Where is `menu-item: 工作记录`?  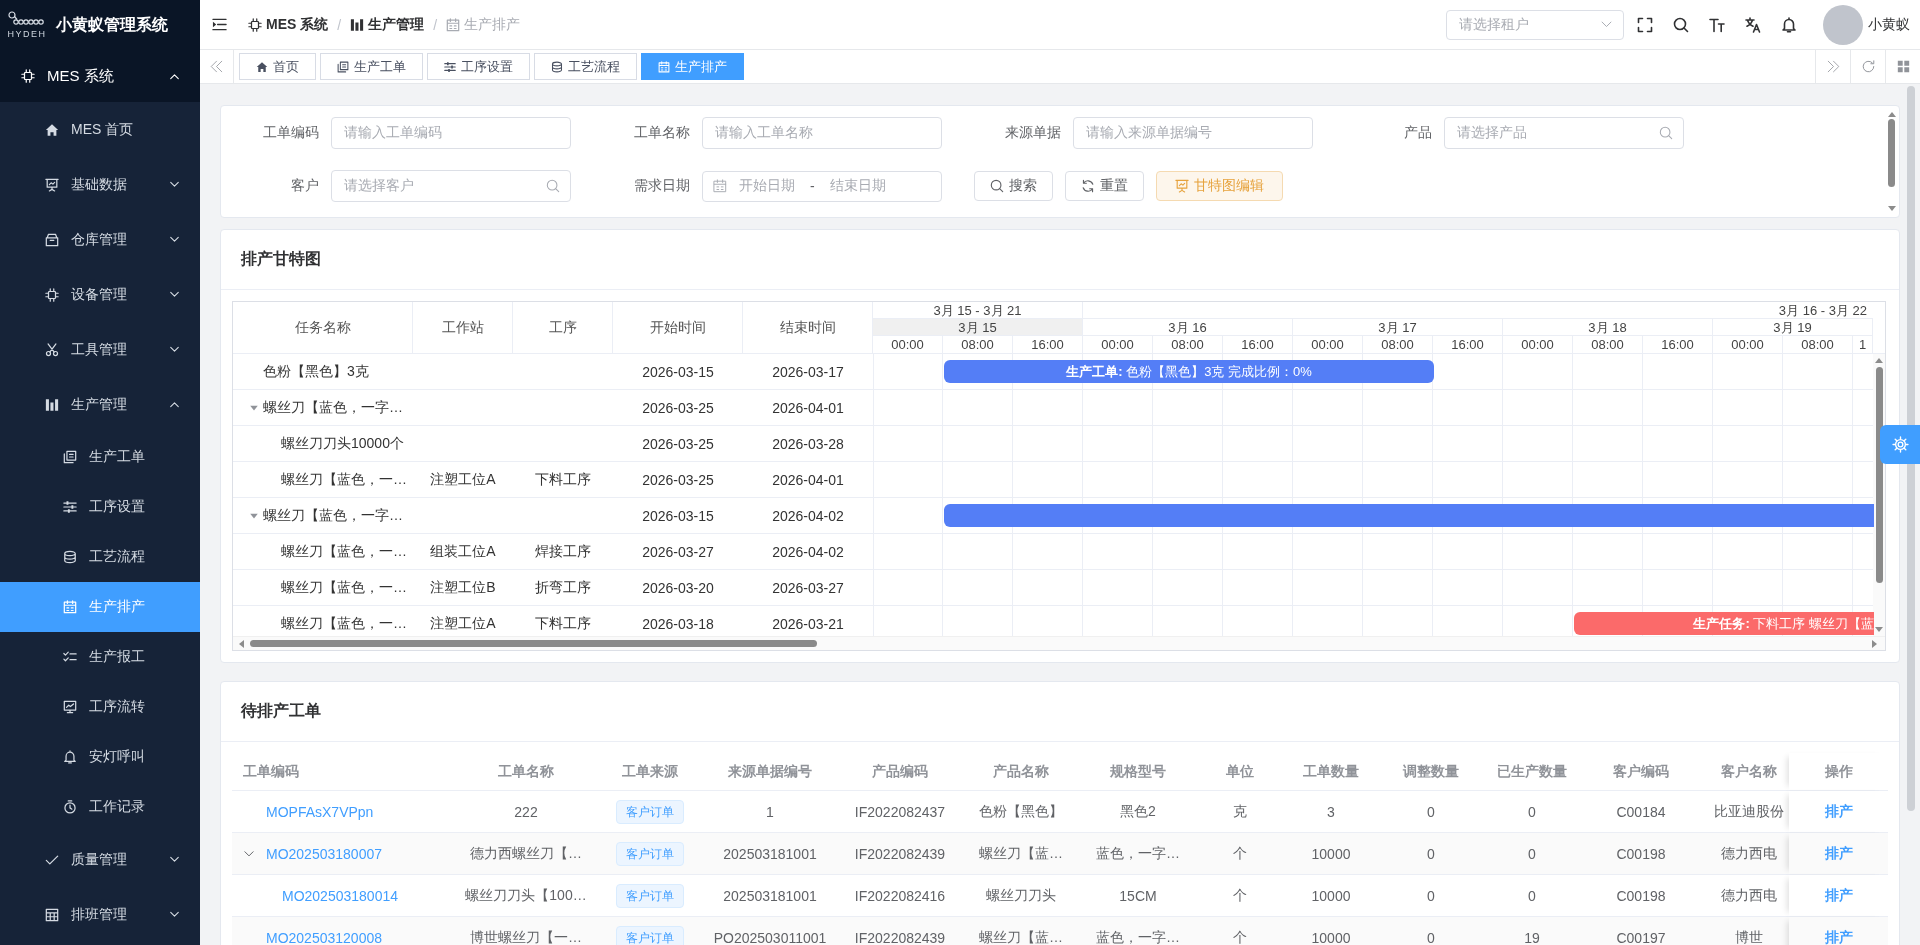
menu-item: 工作记录 is located at coordinates (100, 807).